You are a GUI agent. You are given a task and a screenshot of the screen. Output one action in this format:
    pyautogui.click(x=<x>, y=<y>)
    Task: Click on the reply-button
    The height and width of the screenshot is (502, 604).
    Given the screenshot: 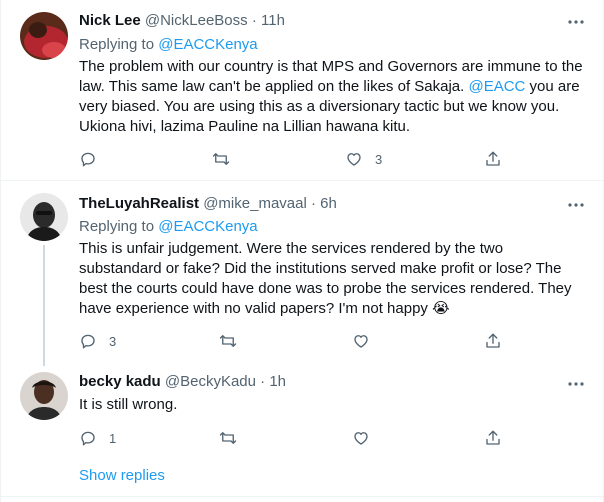 What is the action you would take?
    pyautogui.click(x=94, y=159)
    